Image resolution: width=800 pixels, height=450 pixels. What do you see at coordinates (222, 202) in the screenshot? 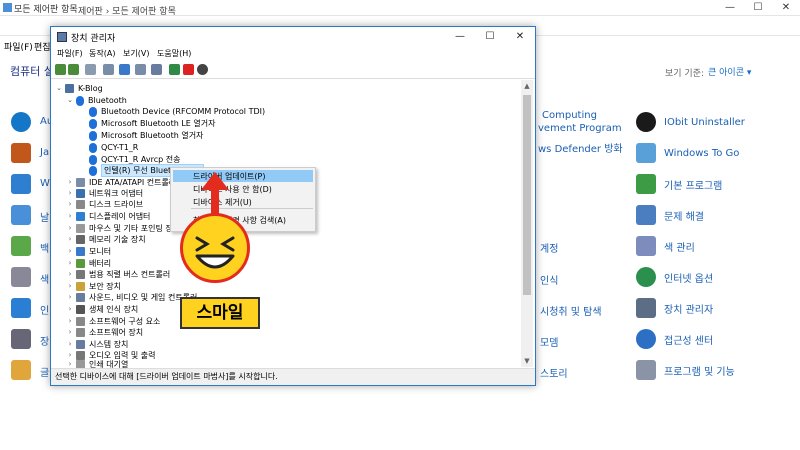
I see `uninstall-device-menu-item: 디바이스 제거(U)` at bounding box center [222, 202].